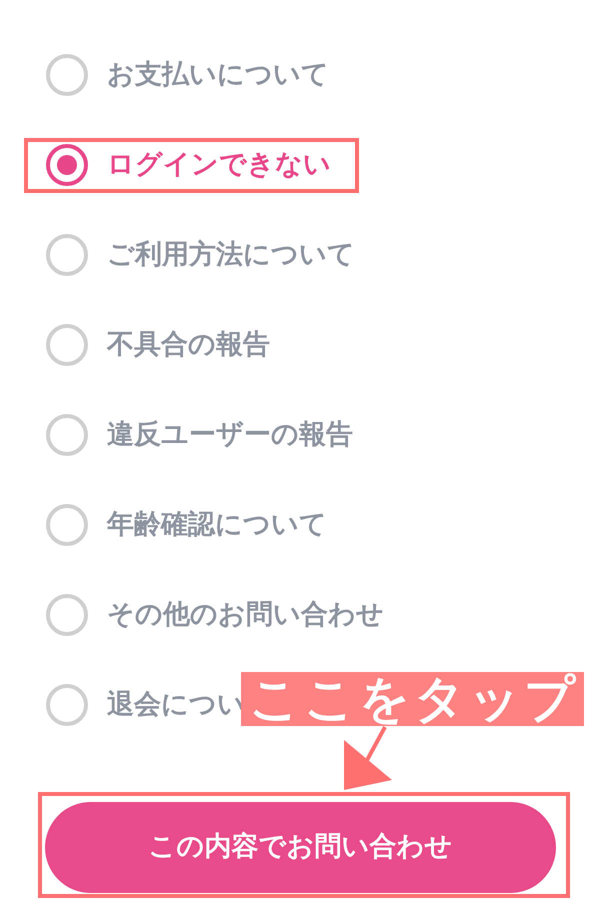 The height and width of the screenshot is (900, 600). I want to click on option-label: 違反ユーザーの報告, so click(230, 435).